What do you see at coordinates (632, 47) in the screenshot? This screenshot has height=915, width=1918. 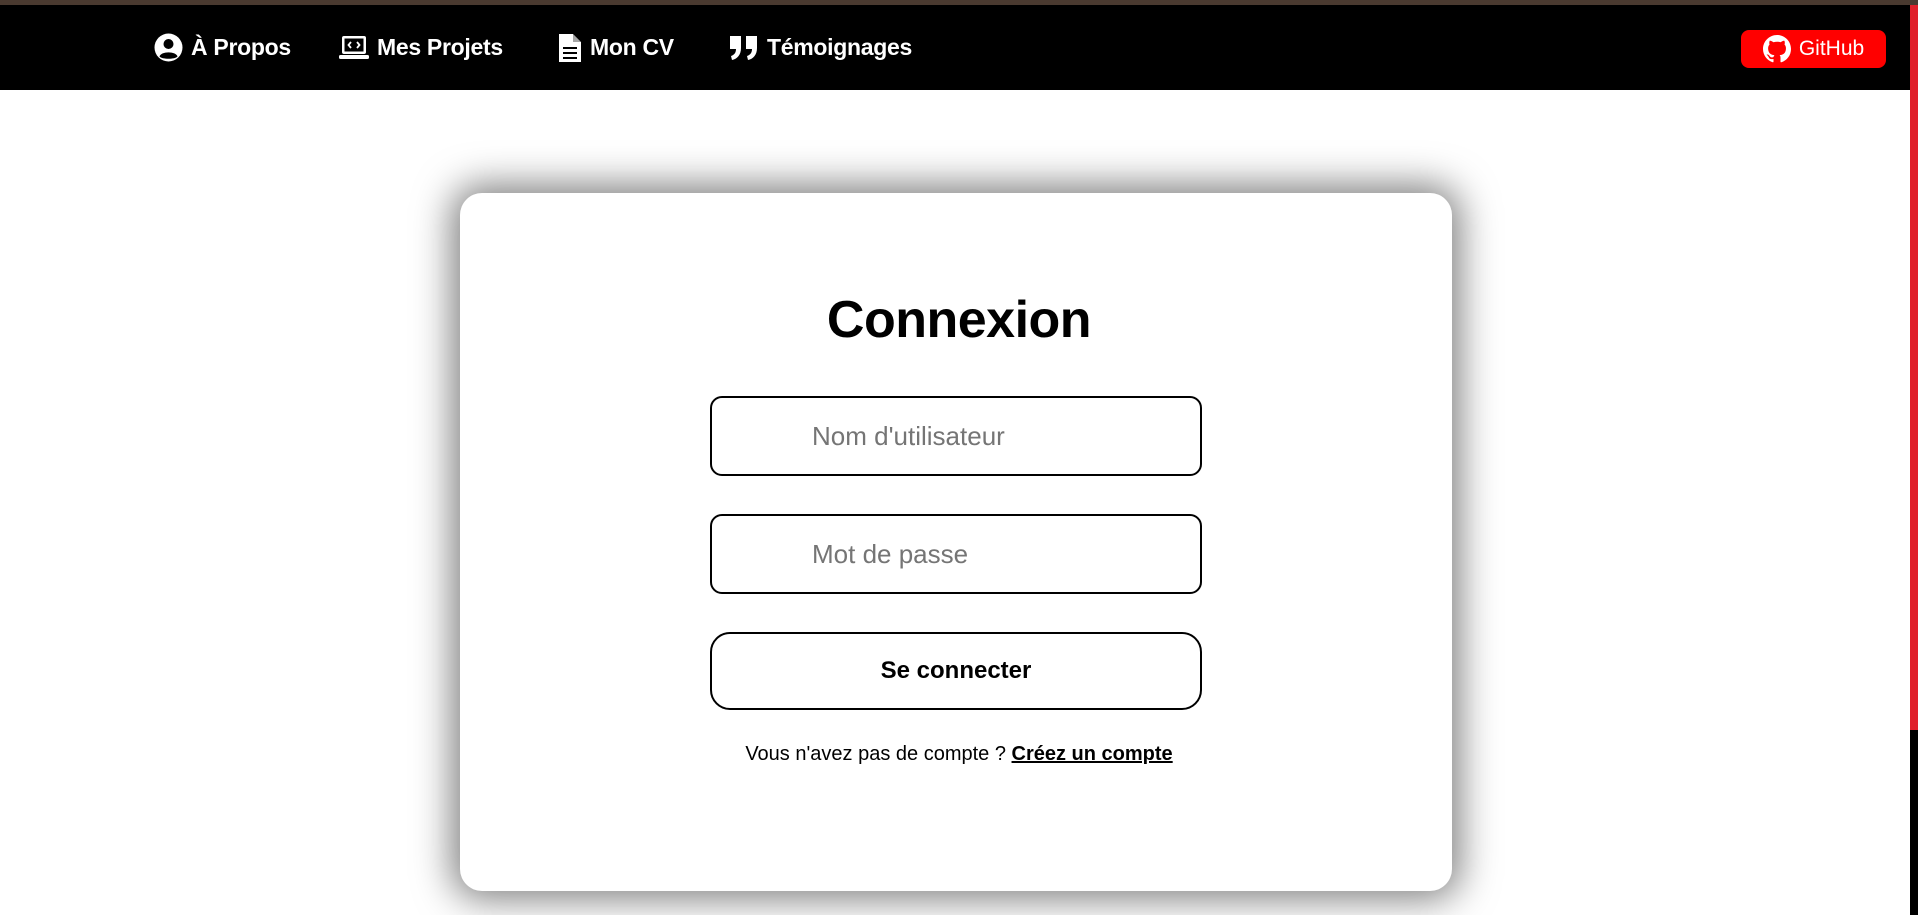 I see `nav-item-label: Mon CV` at bounding box center [632, 47].